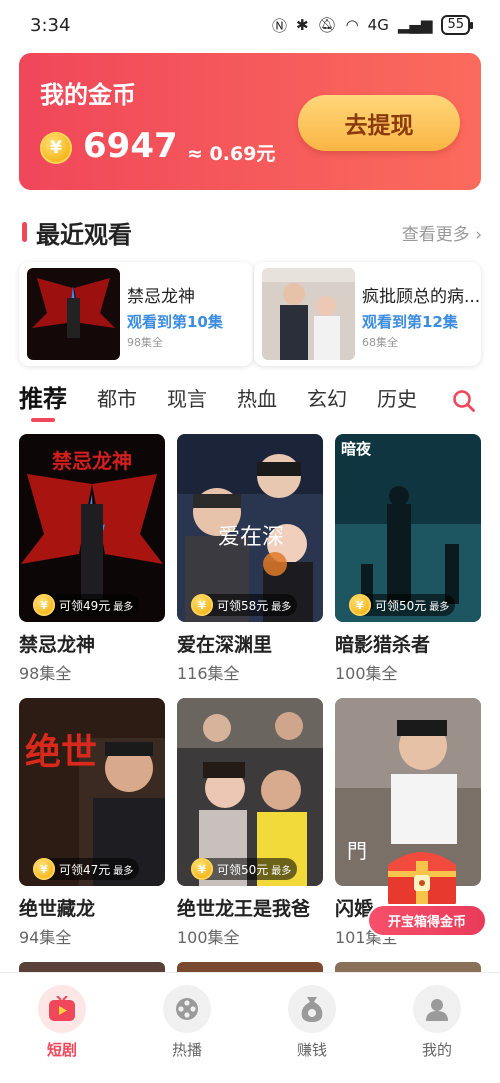 This screenshot has height=1083, width=500. I want to click on tab-fantasy: 玄幻, so click(327, 399).